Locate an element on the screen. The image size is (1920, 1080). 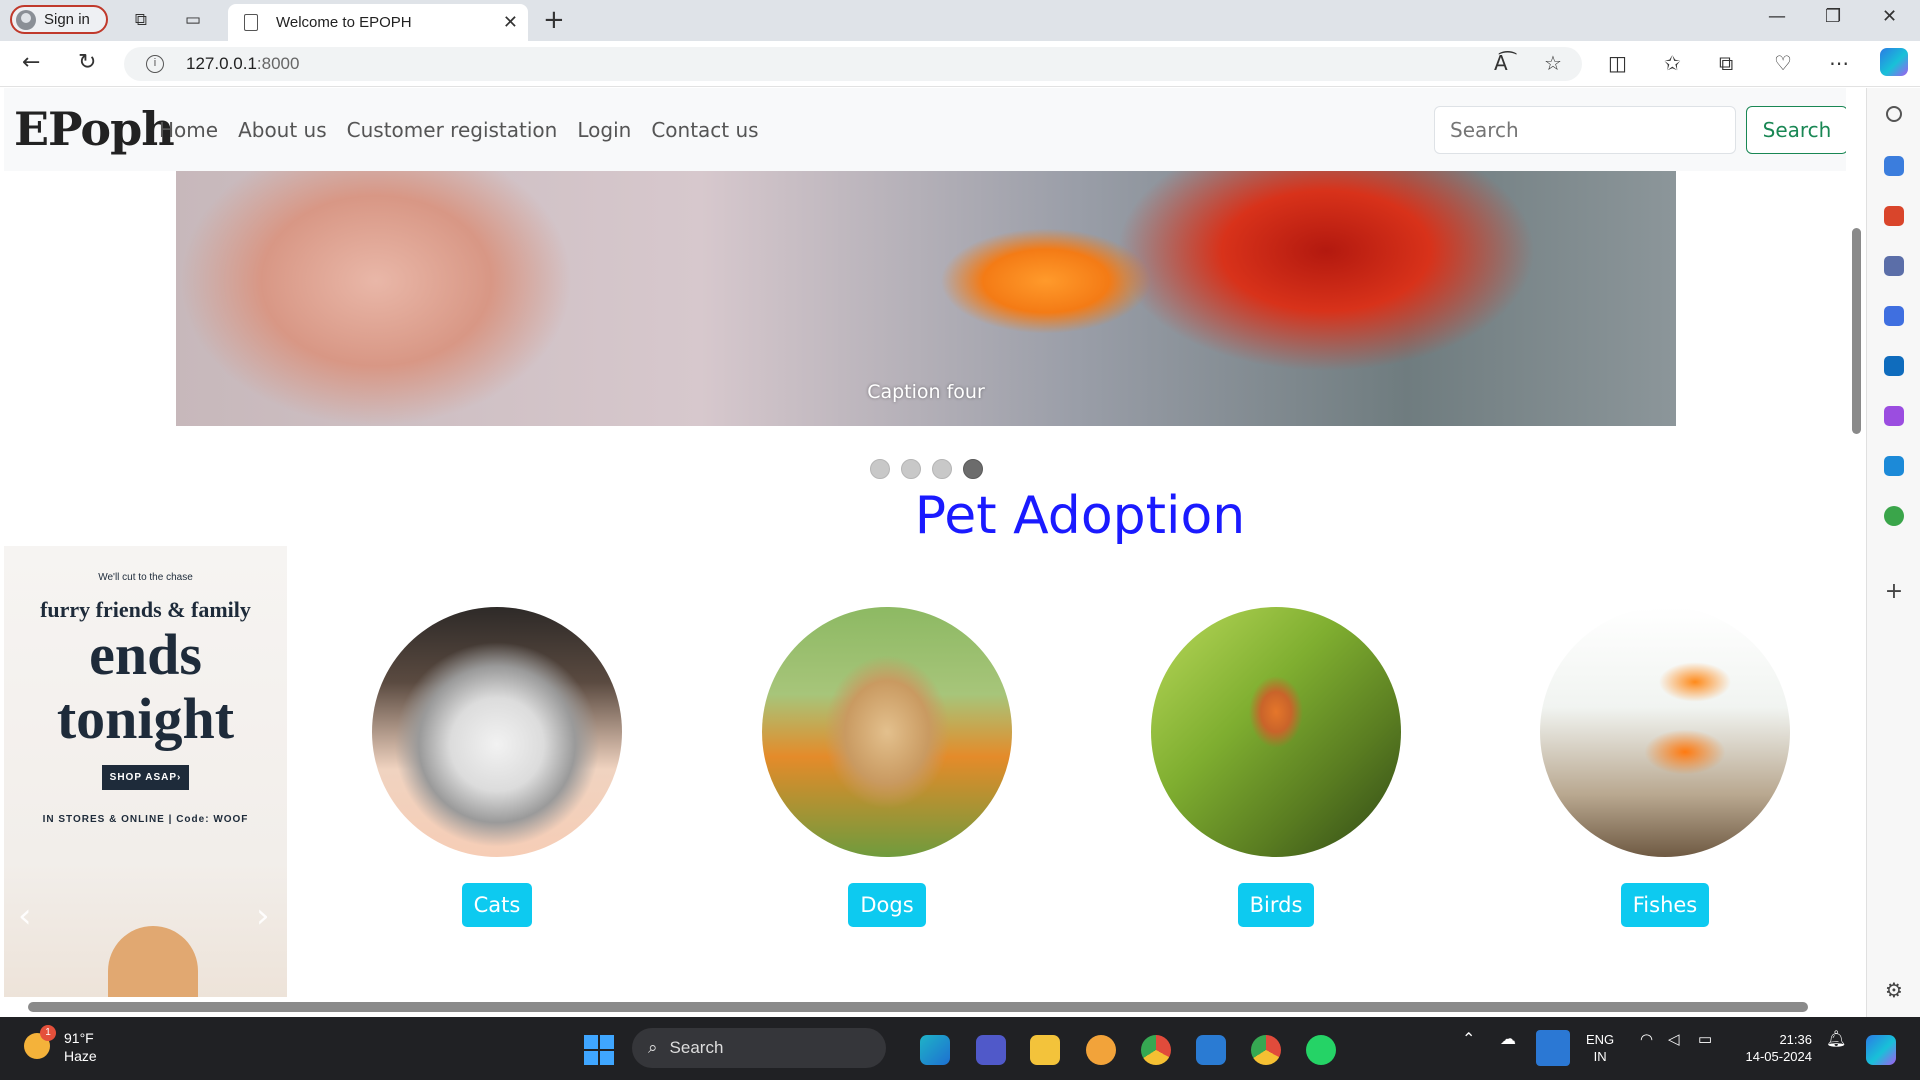
outlook-icon is located at coordinates (1894, 366).